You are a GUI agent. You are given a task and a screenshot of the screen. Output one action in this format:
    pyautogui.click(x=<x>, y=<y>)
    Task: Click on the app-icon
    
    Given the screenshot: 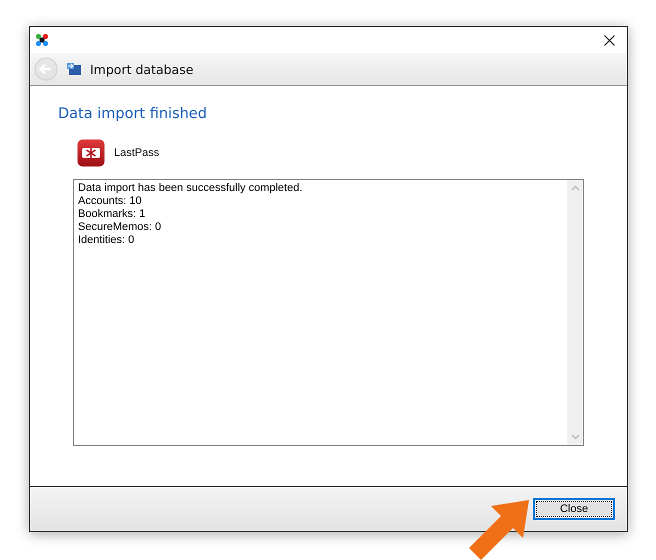 What is the action you would take?
    pyautogui.click(x=42, y=40)
    